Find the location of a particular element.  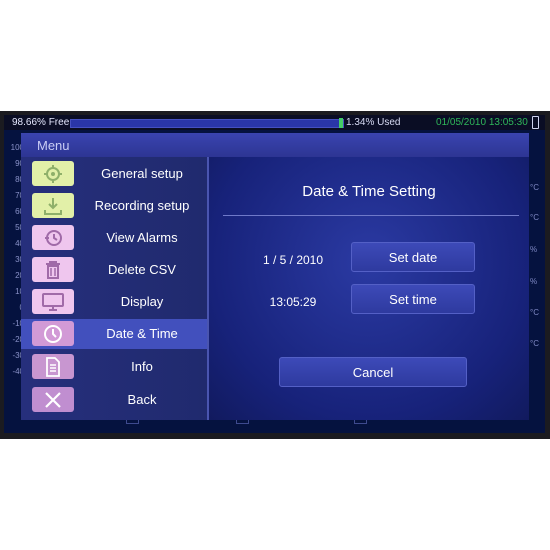

battery-icon is located at coordinates (535, 122).